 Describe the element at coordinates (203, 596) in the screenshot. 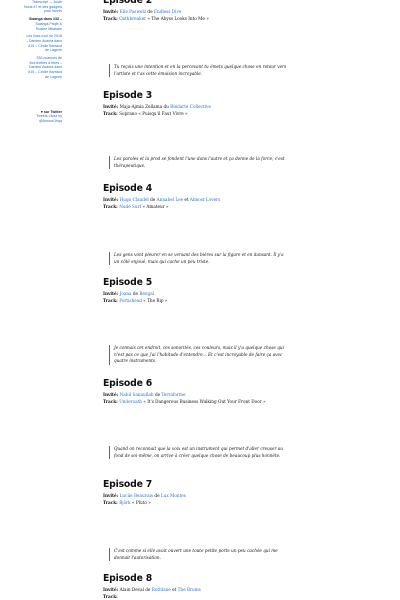

I see `episode-track: Track:` at that location.